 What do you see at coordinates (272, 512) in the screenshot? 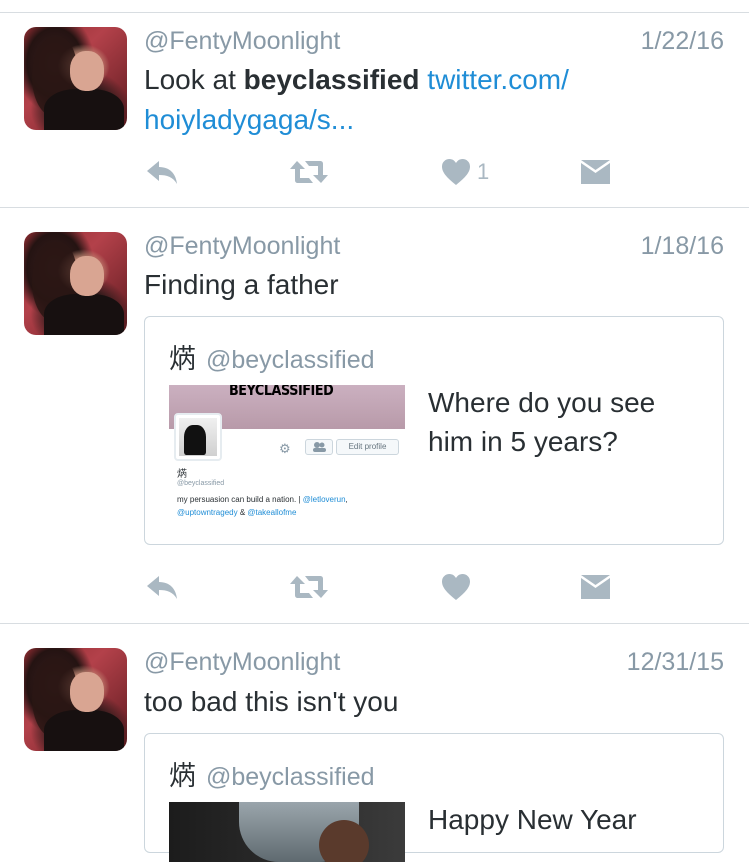
I see `profile-bio-link: @takeallofme` at bounding box center [272, 512].